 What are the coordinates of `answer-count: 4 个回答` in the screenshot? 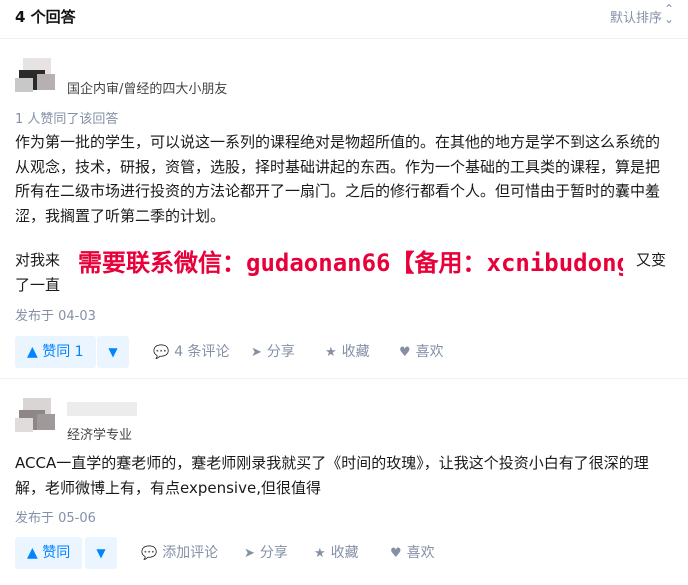 It's located at (45, 17).